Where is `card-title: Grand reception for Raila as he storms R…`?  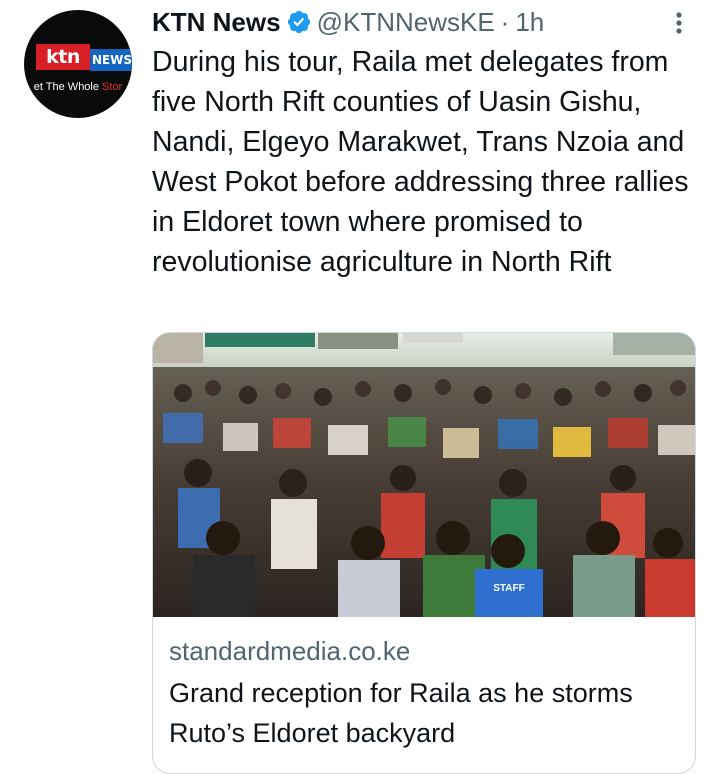
card-title: Grand reception for Raila as he storms R… is located at coordinates (401, 713).